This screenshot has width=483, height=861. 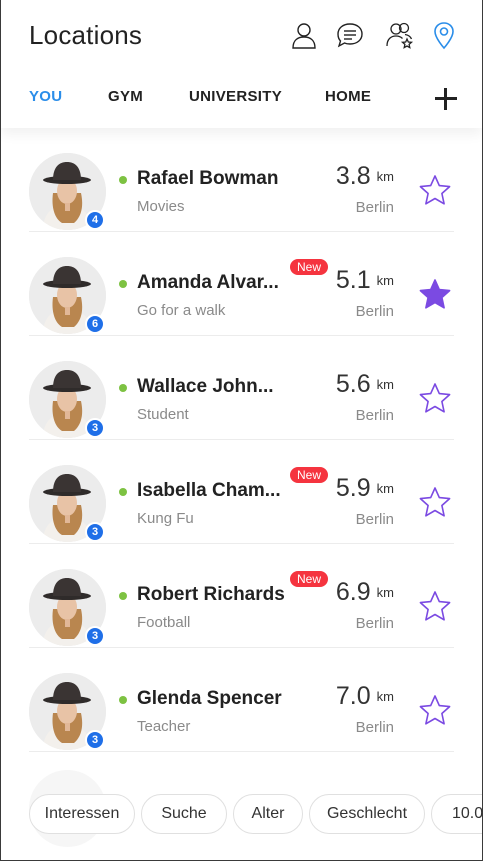 I want to click on list-item: 3 Wallace John... Student 5.6 km Berlin, so click(x=241, y=388).